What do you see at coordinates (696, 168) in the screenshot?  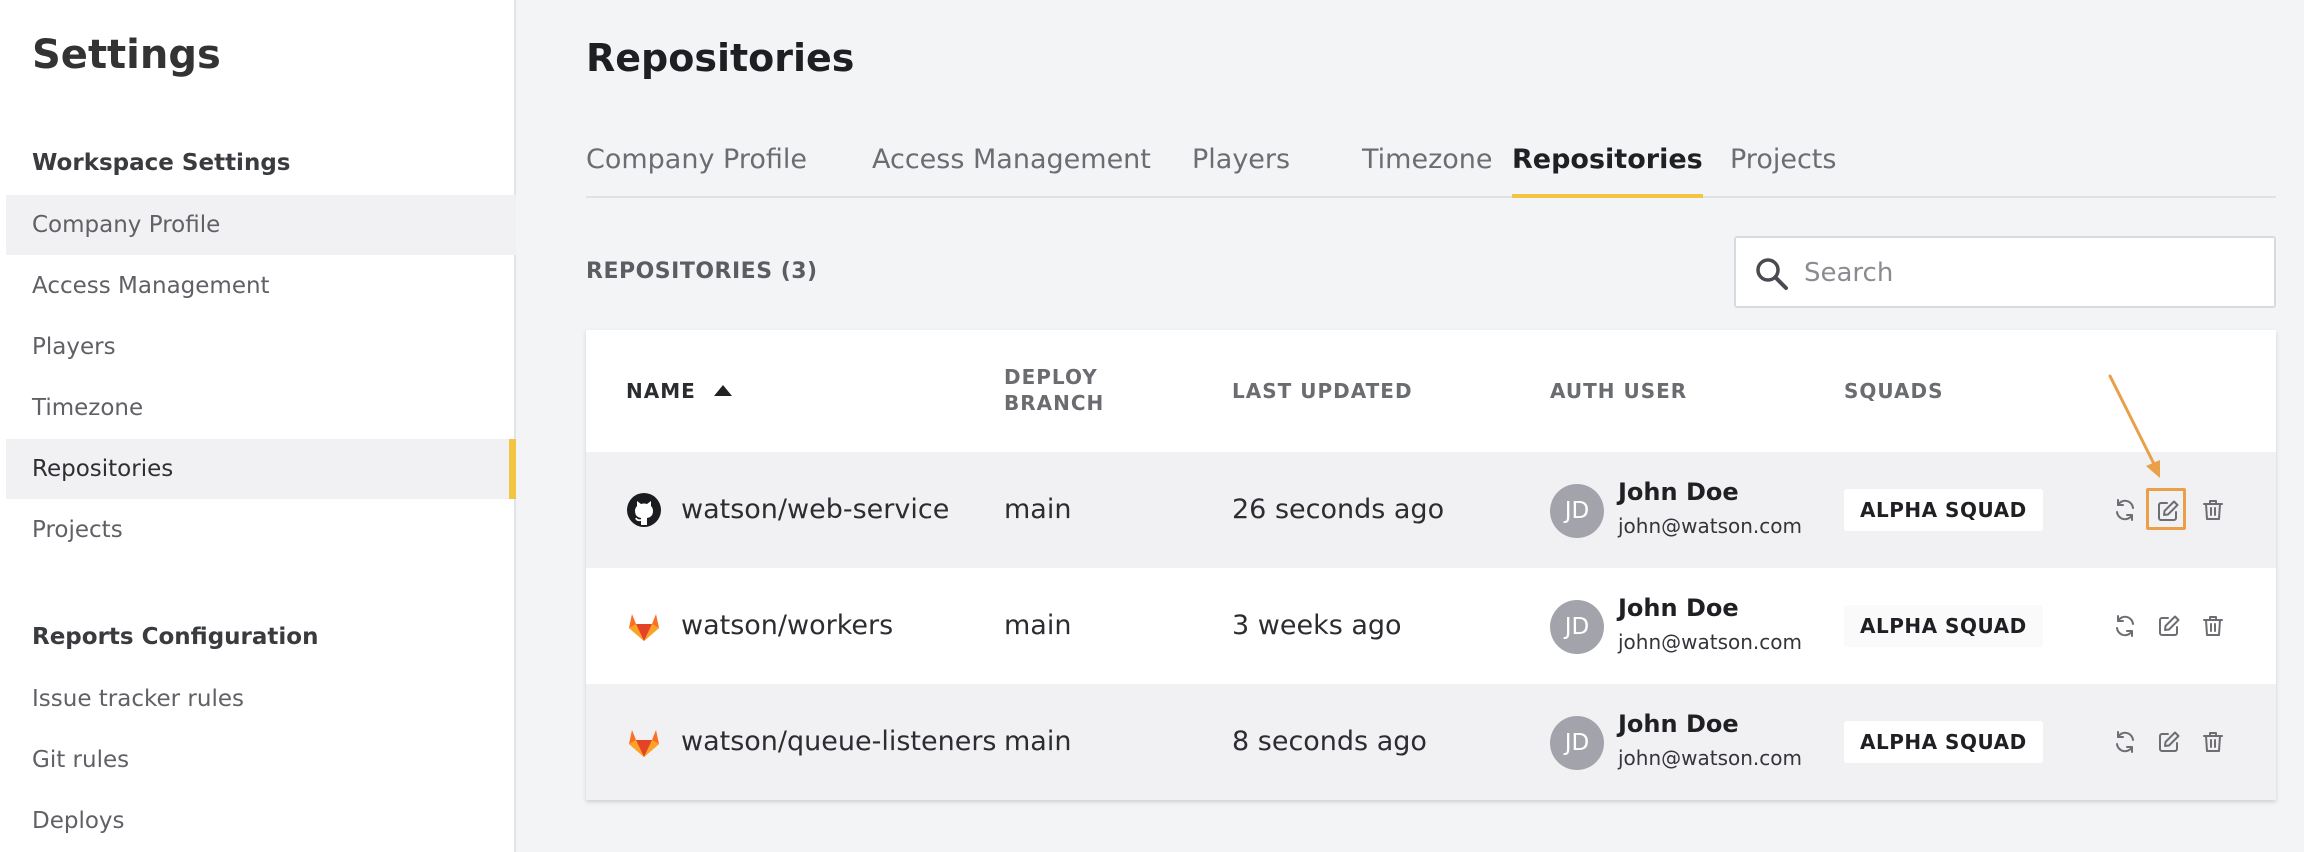 I see `tab-company-profile: Company Profile` at bounding box center [696, 168].